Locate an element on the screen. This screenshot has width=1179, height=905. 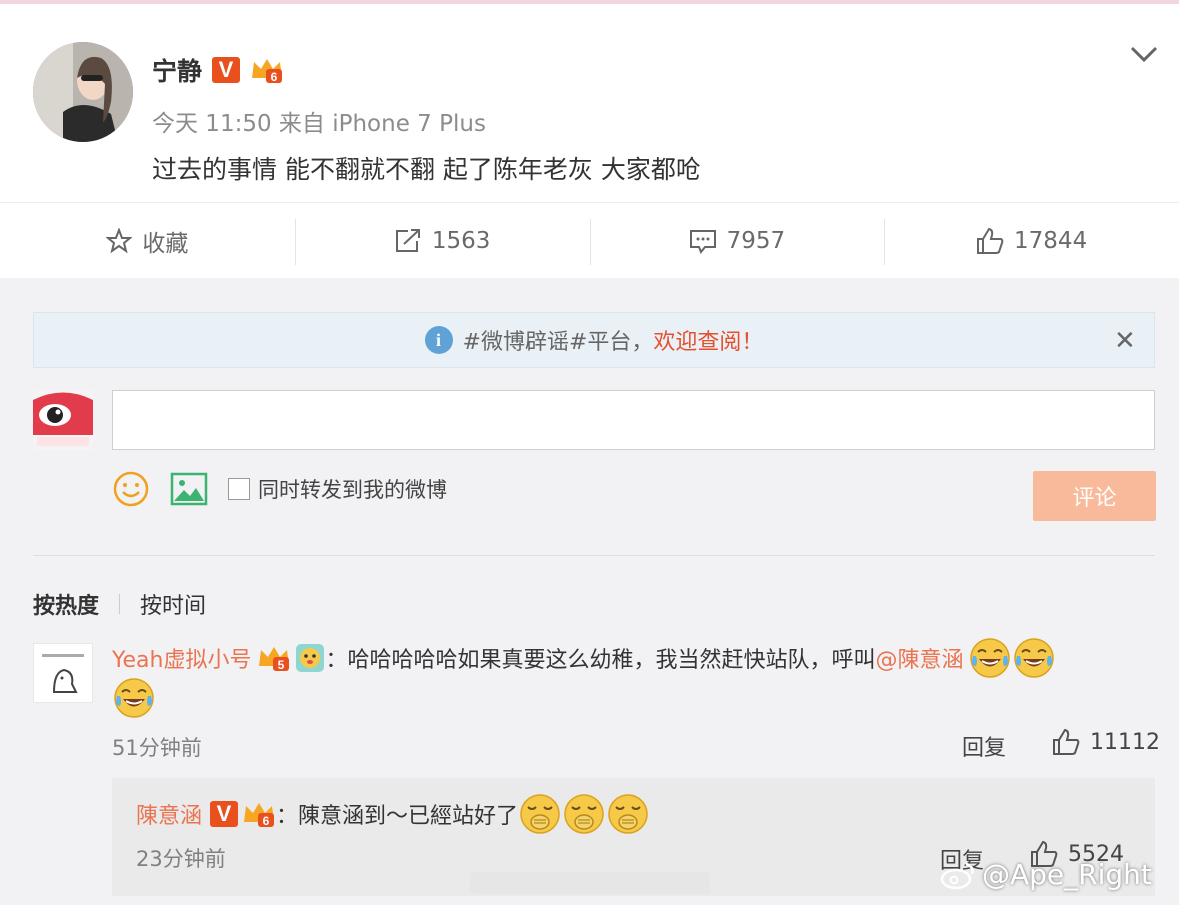
repost-checkbox-label: 同时转发到我的微博 is located at coordinates (352, 490).